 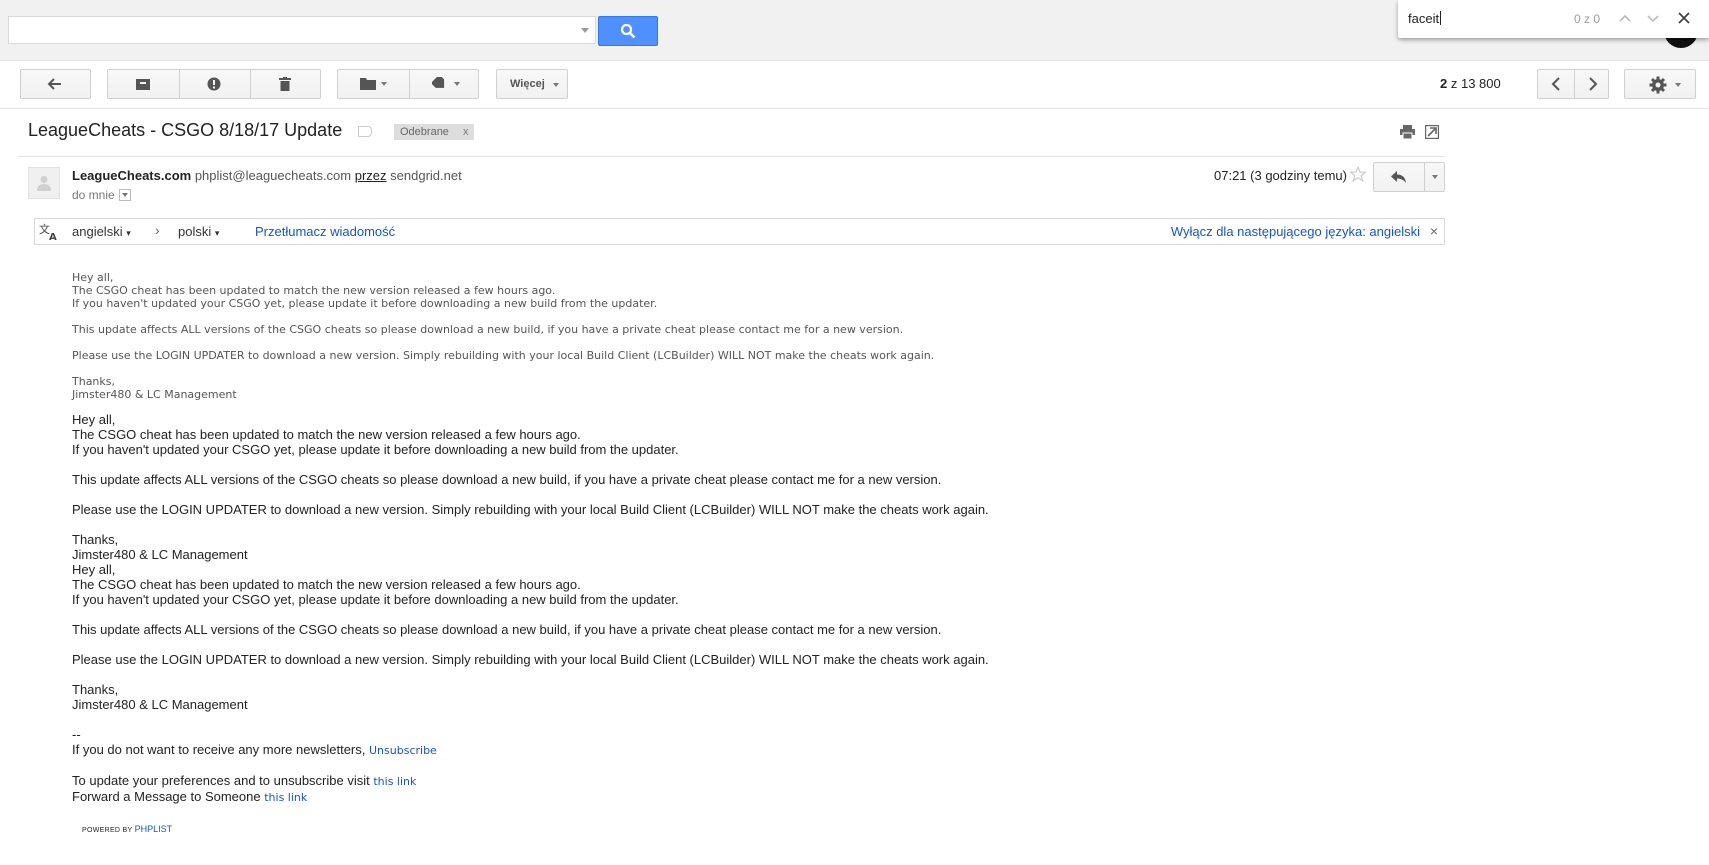 What do you see at coordinates (153, 829) in the screenshot?
I see `phplist-logo: PHPLIST` at bounding box center [153, 829].